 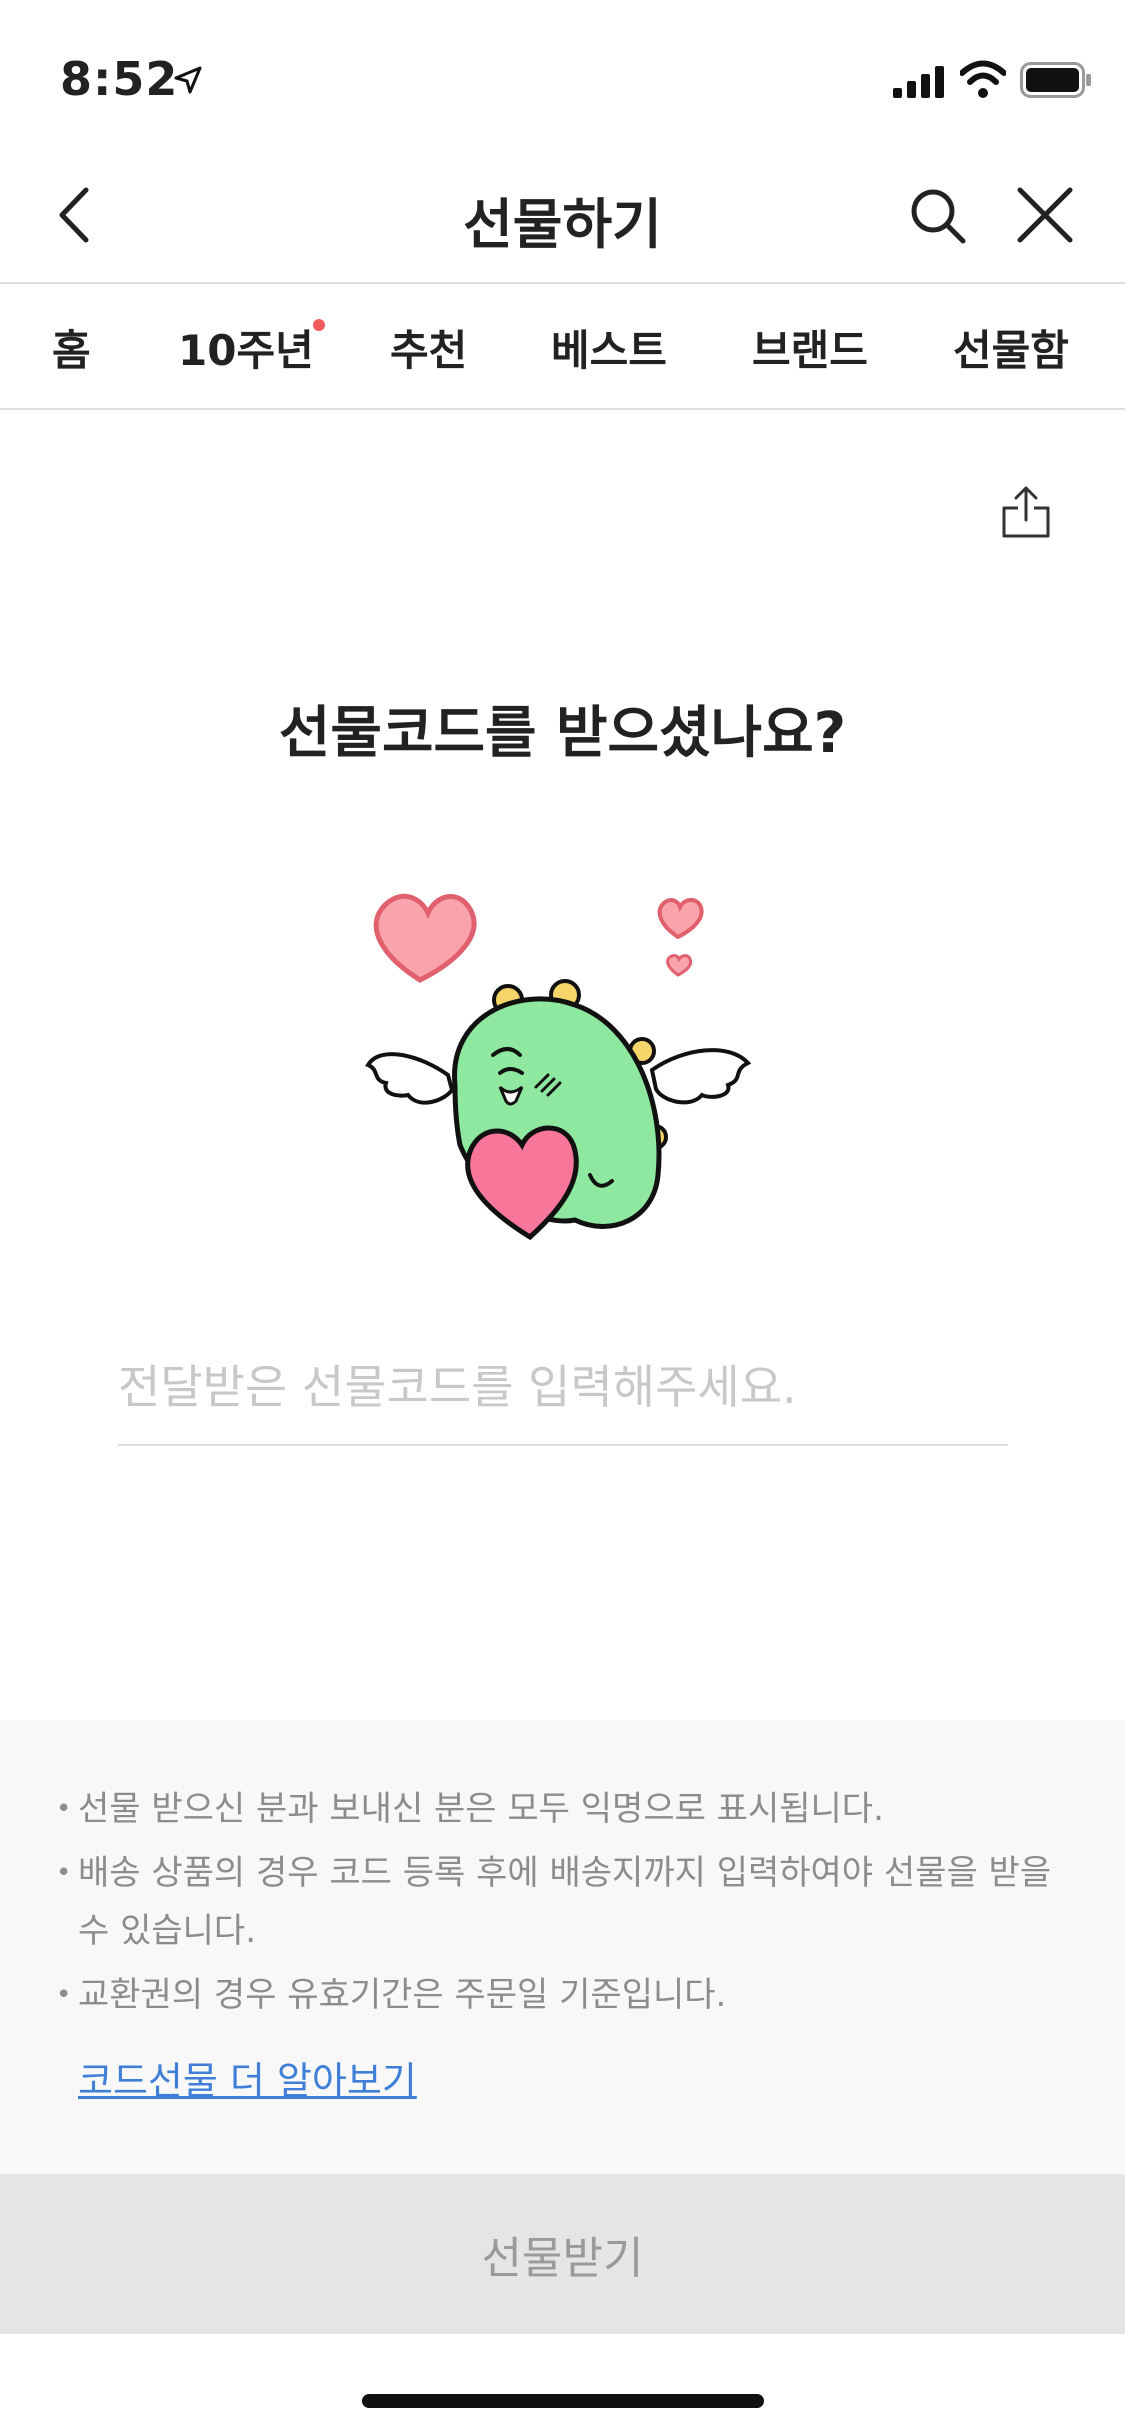 I want to click on main-heading: 선물코드를 받으셨나요?, so click(x=562, y=733).